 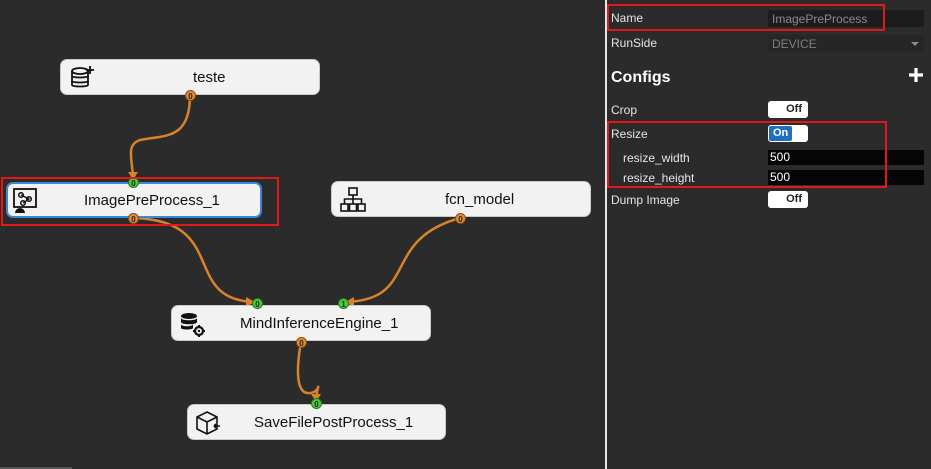 I want to click on image-process-icon, so click(x=25, y=200).